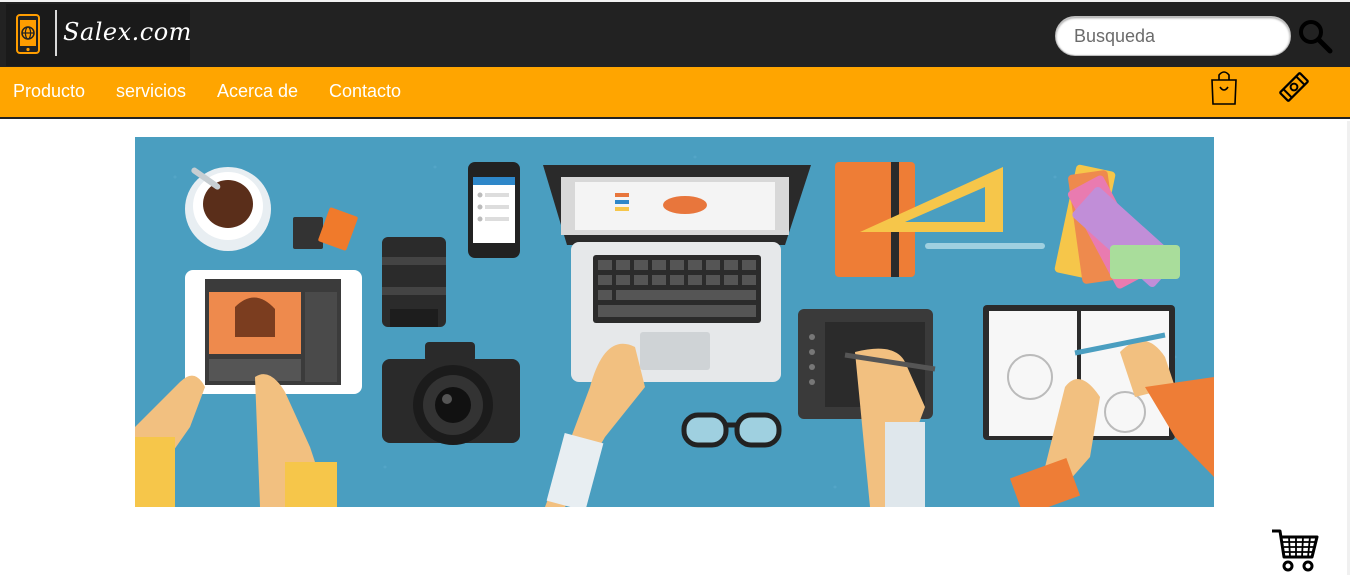 The height and width of the screenshot is (575, 1350). Describe the element at coordinates (273, 332) in the screenshot. I see `tablet` at that location.